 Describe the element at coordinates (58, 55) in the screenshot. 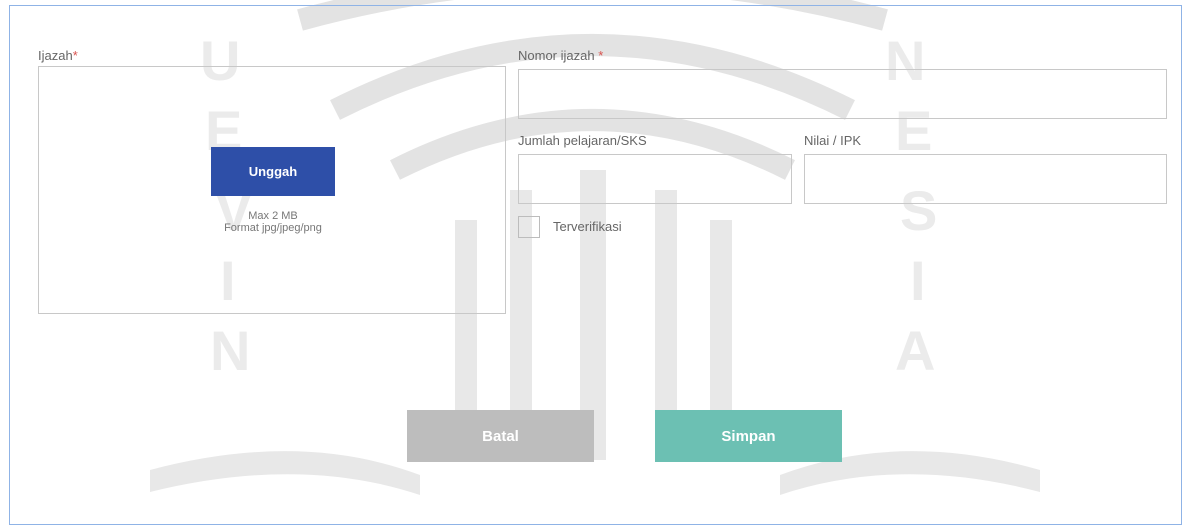

I see `ijazah-label: Ijazah*` at that location.